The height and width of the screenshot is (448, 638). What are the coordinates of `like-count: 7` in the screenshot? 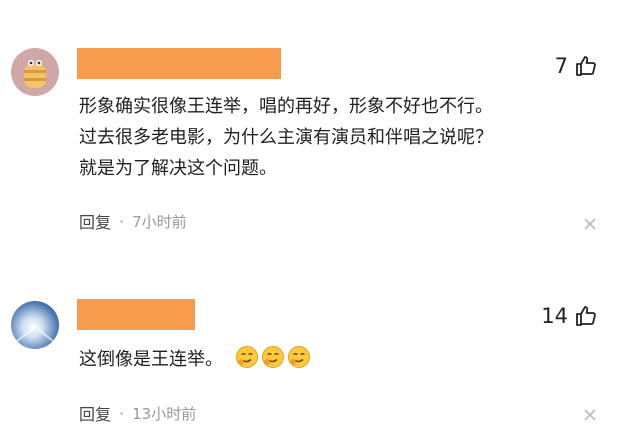 It's located at (561, 66).